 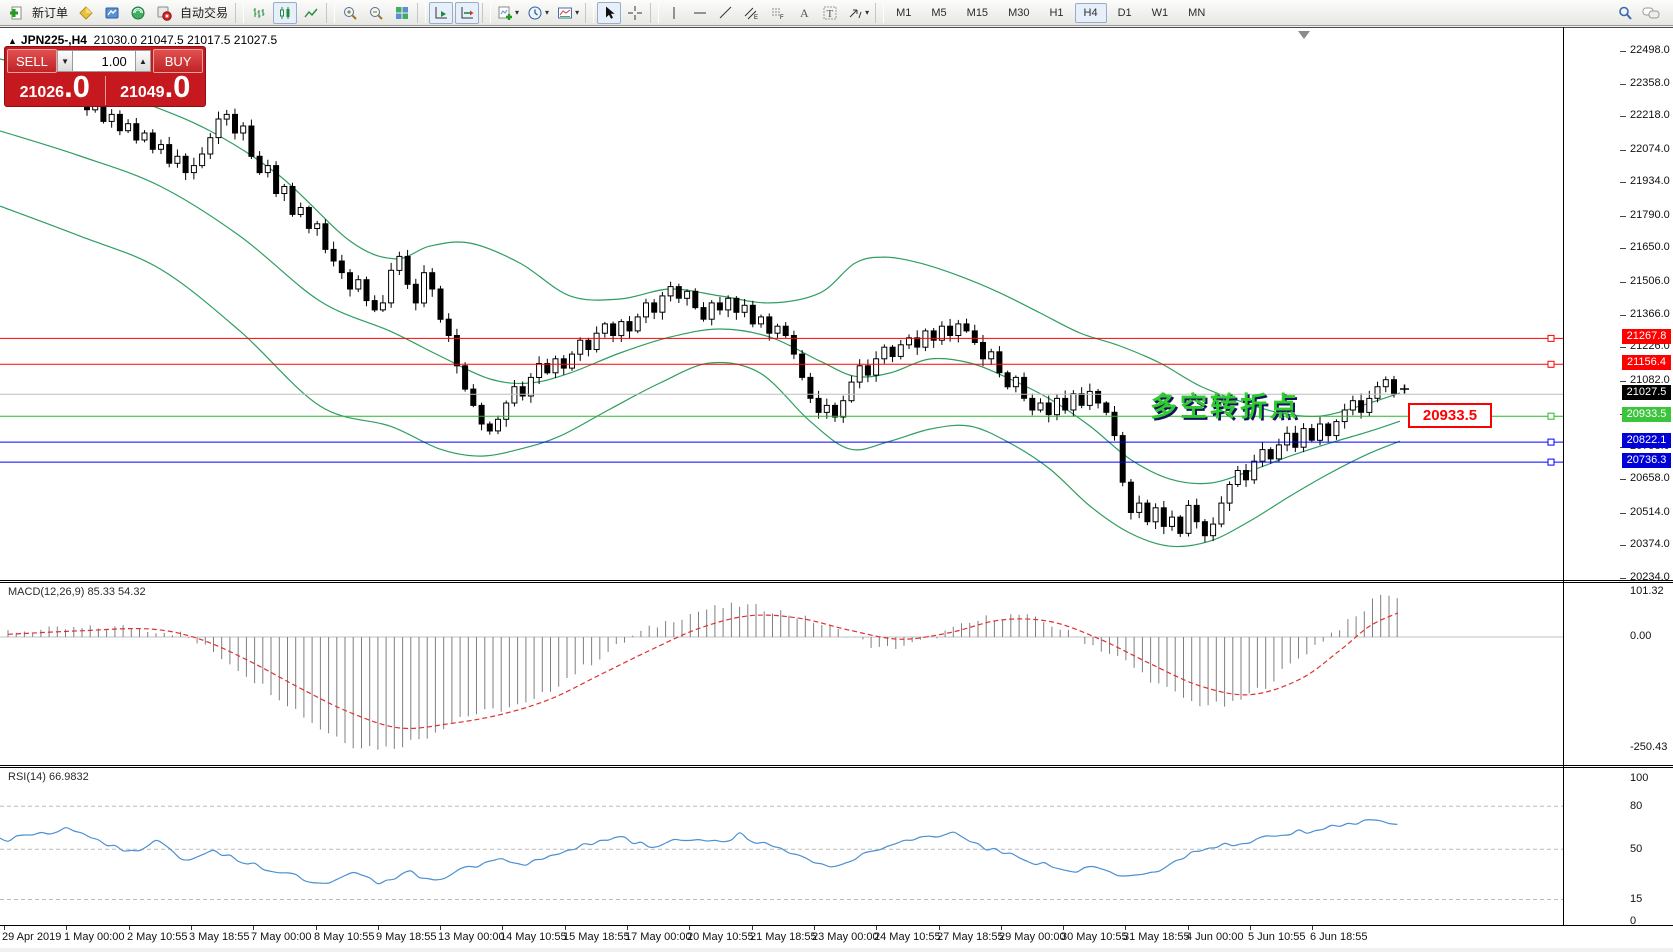 I want to click on template-button: ▾, so click(x=568, y=13).